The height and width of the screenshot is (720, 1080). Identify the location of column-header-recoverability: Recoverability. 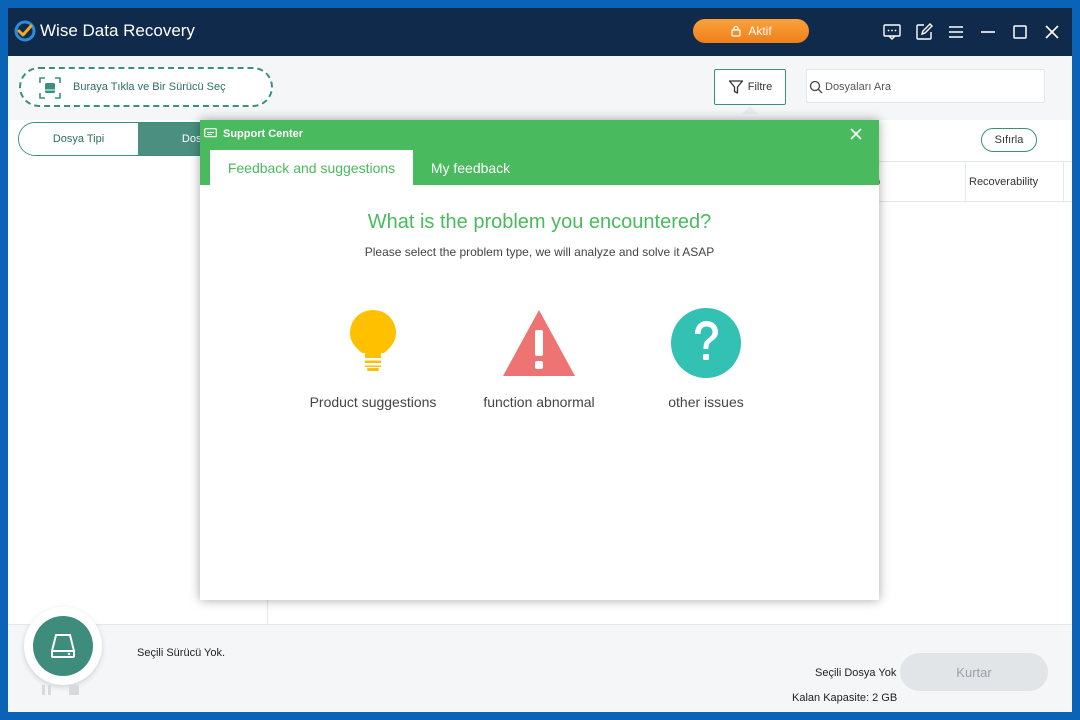
(1003, 182).